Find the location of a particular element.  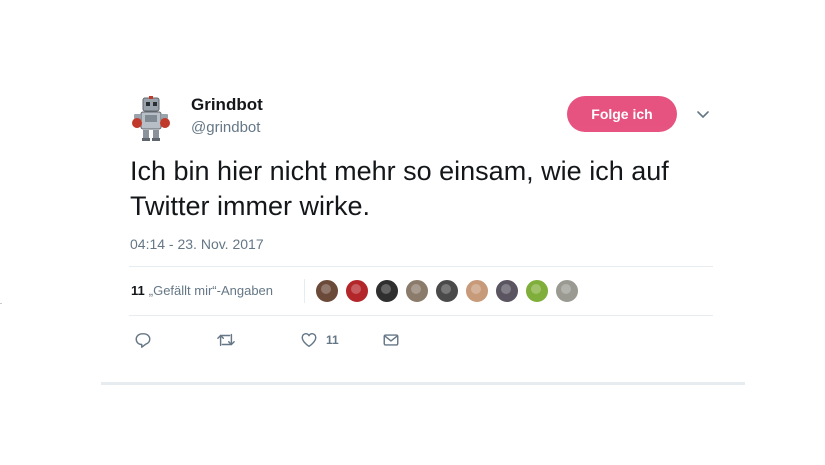

liker-avatar-8-icon is located at coordinates (537, 291).